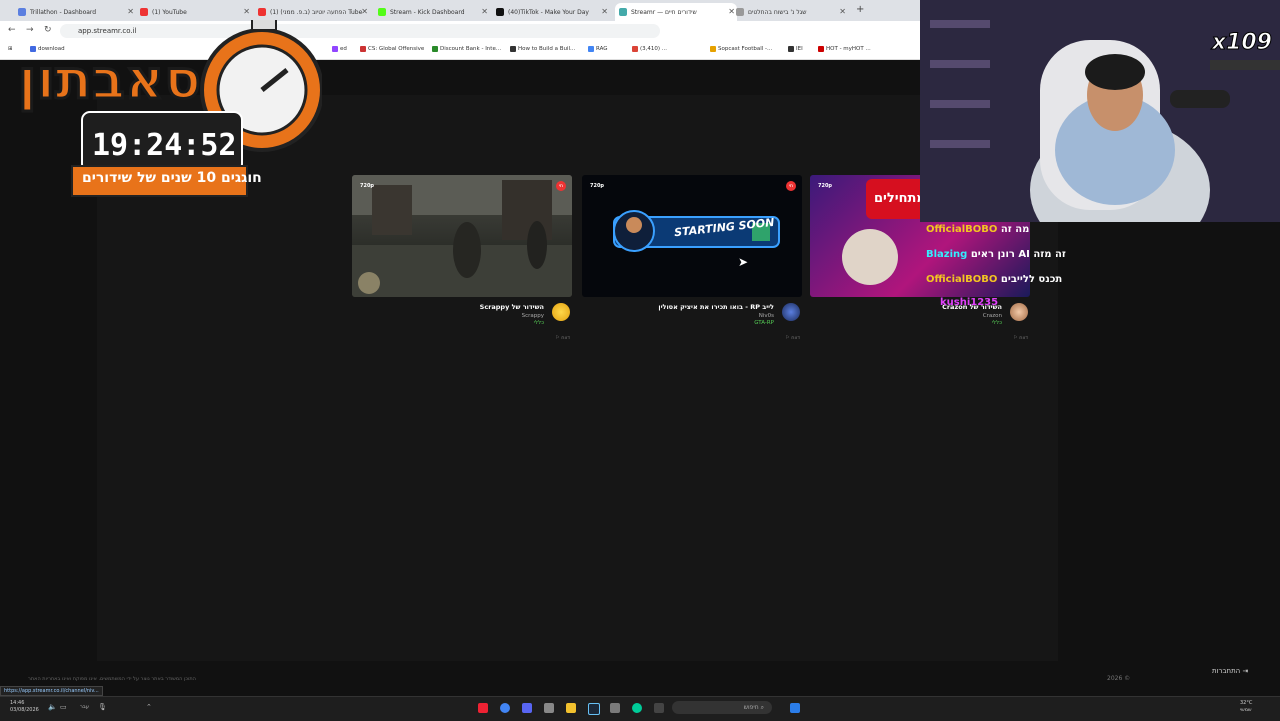 This screenshot has height=721, width=1280. Describe the element at coordinates (63, 12) in the screenshot. I see `tab-label: Trillathon - Dashboard` at that location.